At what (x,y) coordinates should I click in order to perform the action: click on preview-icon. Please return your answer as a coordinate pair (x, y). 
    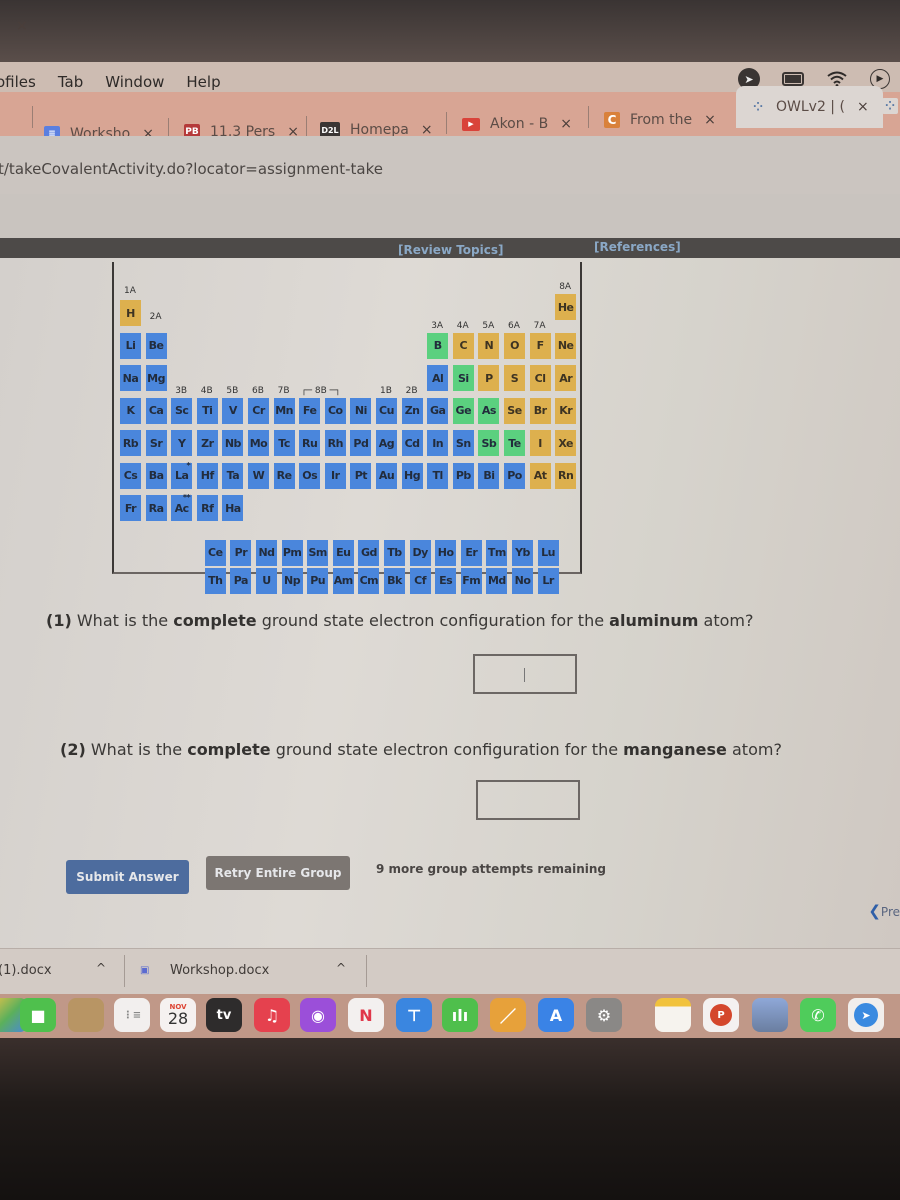
    Looking at the image, I should click on (770, 1015).